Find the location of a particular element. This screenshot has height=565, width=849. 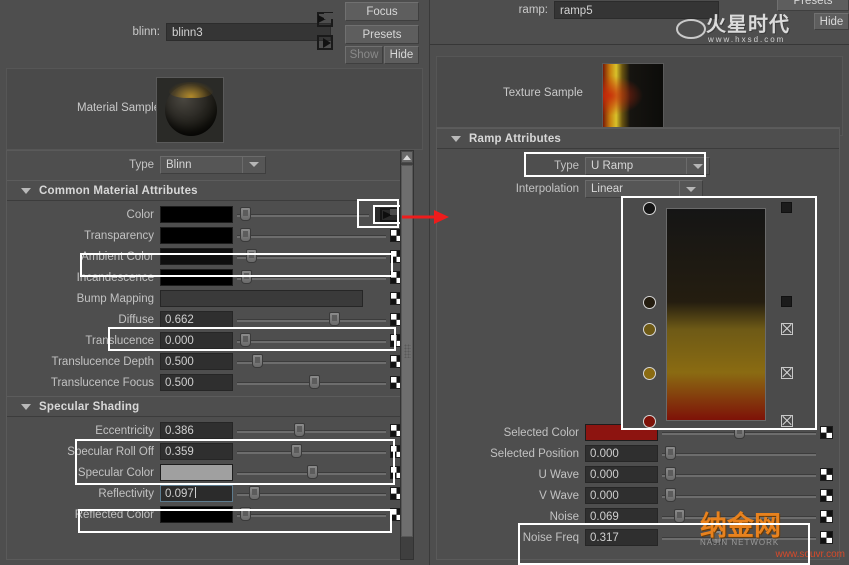

ramp-gradient-bar is located at coordinates (716, 314).